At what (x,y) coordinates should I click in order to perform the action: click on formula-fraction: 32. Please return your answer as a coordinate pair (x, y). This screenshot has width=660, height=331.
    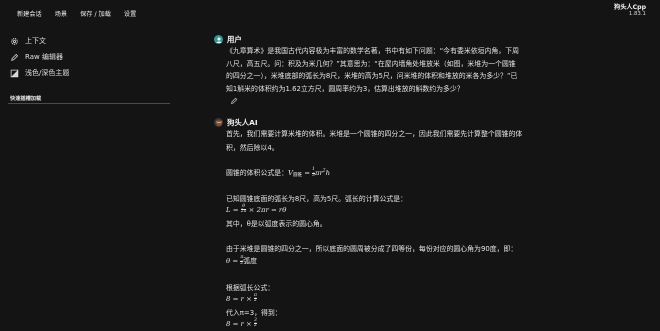
    Looking at the image, I should click on (255, 323).